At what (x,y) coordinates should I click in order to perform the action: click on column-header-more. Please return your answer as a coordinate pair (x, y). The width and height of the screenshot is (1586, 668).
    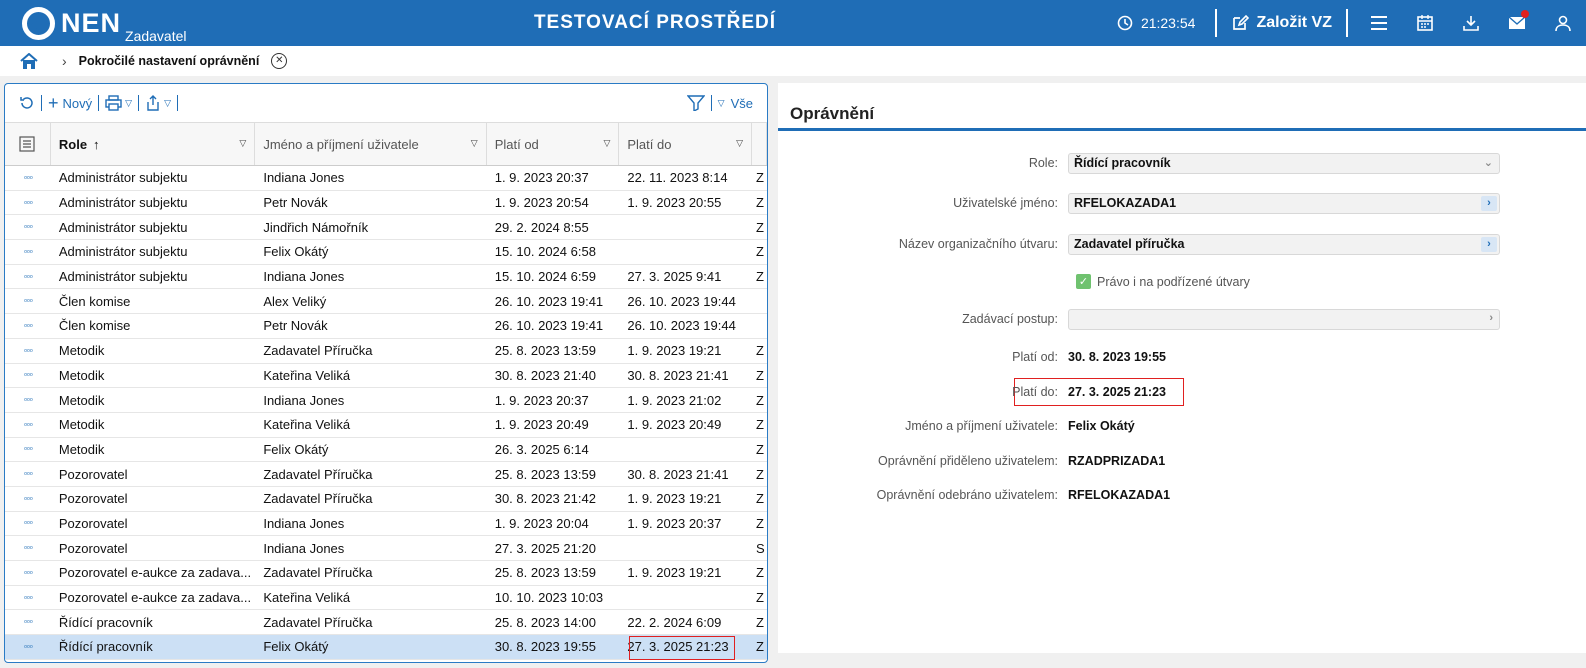
    Looking at the image, I should click on (759, 144).